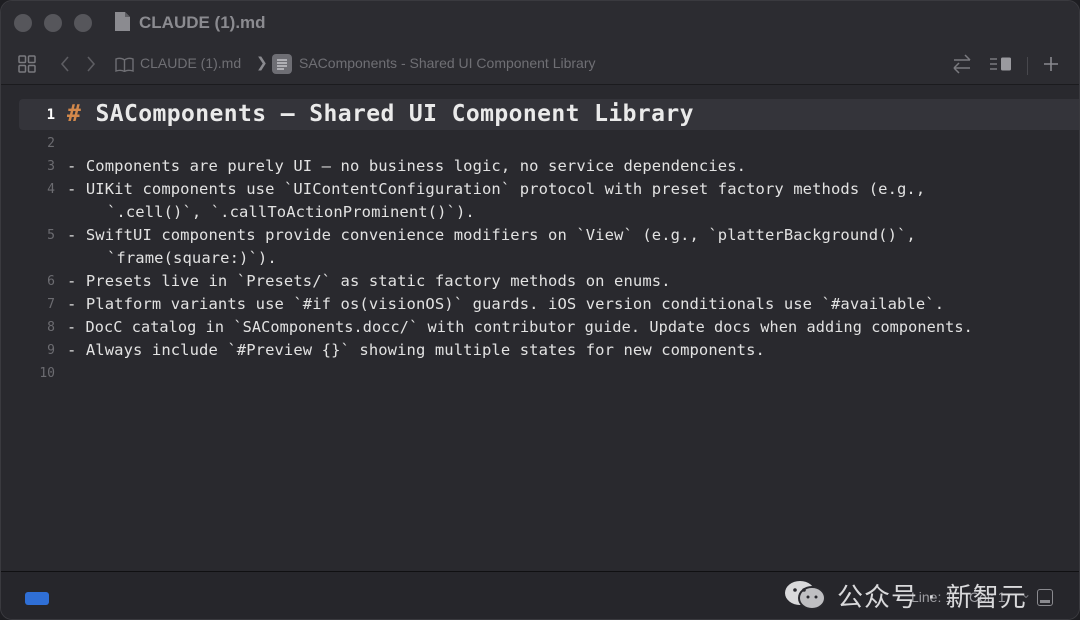  Describe the element at coordinates (27, 64) in the screenshot. I see `grid-icon` at that location.